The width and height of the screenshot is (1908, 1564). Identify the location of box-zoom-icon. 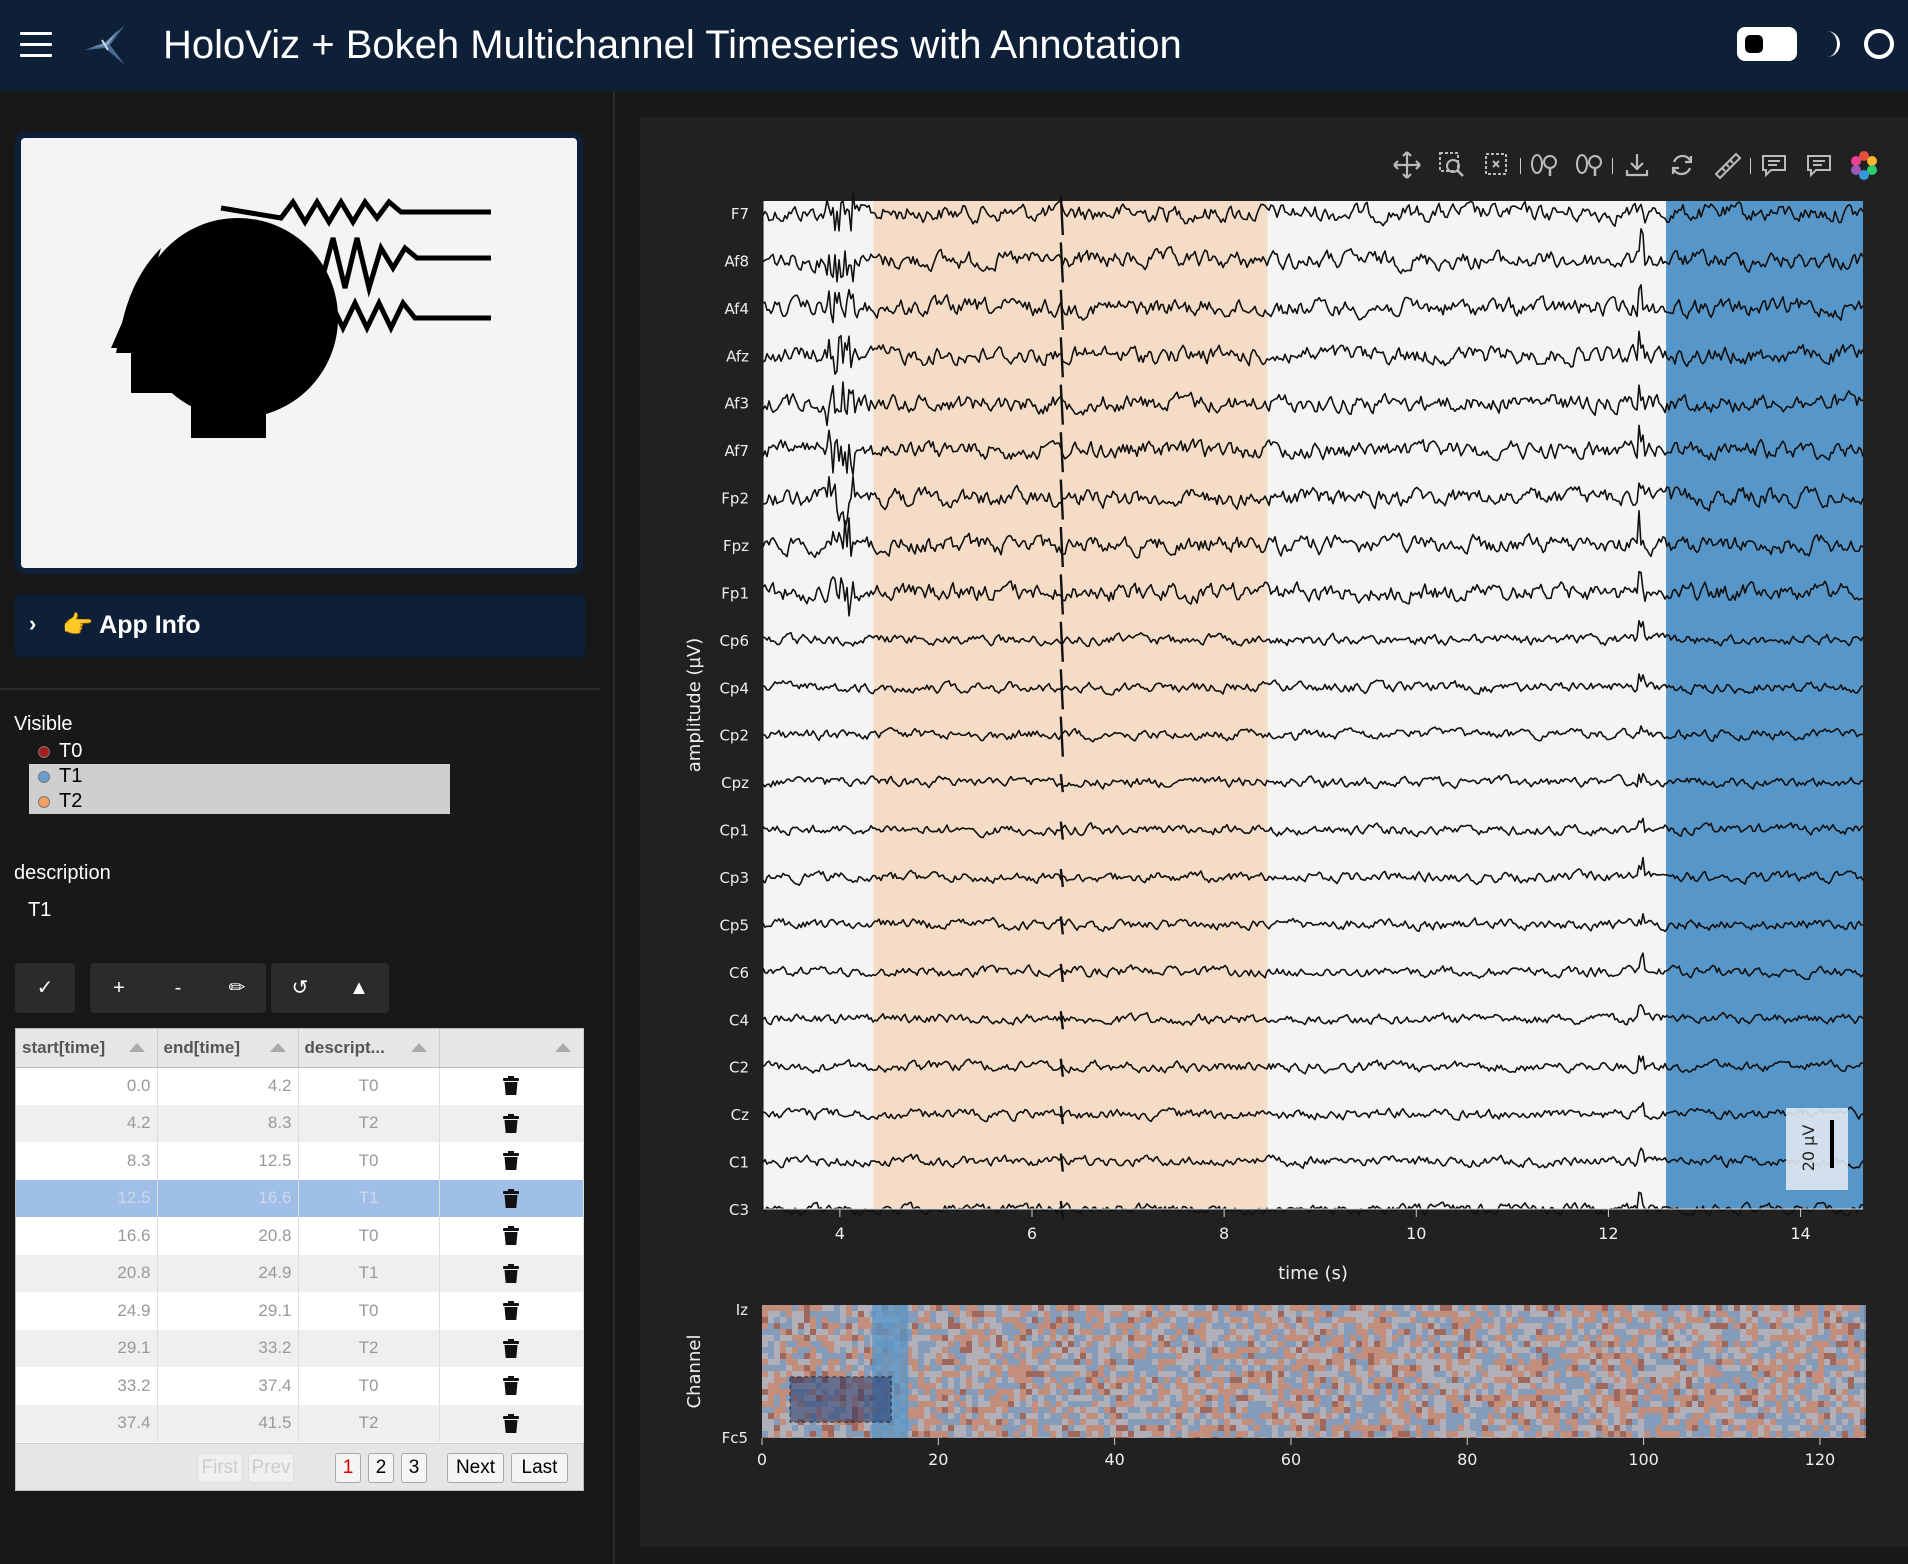
(1452, 165).